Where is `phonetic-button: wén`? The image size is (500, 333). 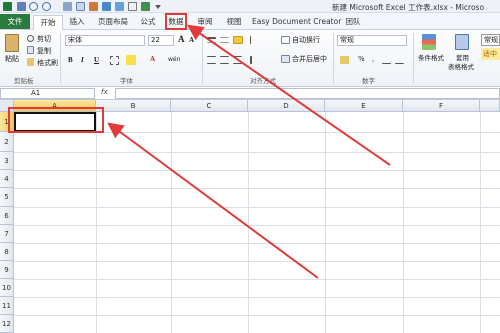
phonetic-button: wén is located at coordinates (174, 59).